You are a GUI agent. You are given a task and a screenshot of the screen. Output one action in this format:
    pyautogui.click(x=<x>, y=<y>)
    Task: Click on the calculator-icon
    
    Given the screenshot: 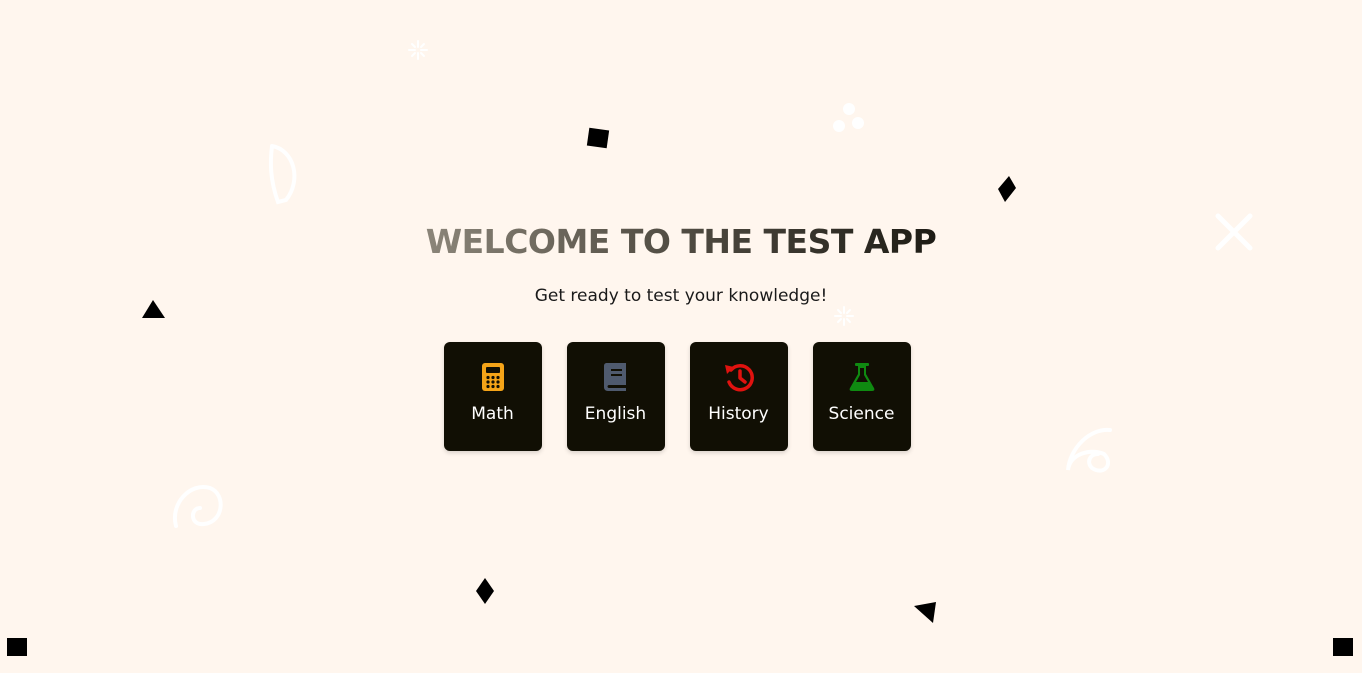 What is the action you would take?
    pyautogui.click(x=493, y=377)
    